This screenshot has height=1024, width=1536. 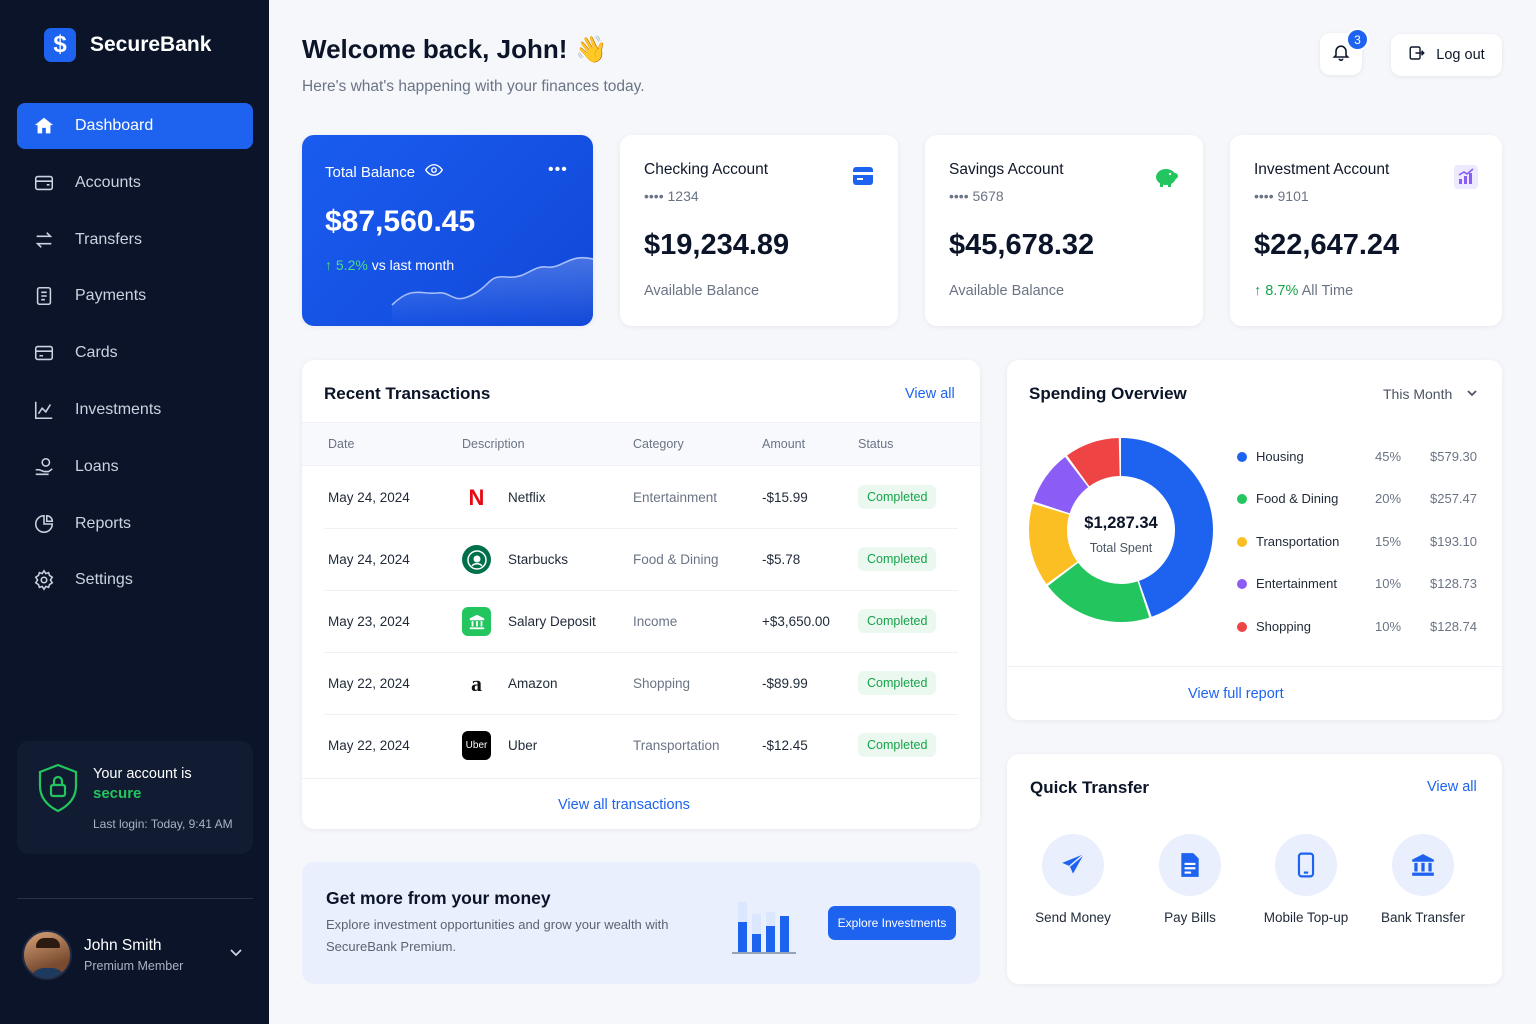 I want to click on logout-button: Log out, so click(x=1446, y=55).